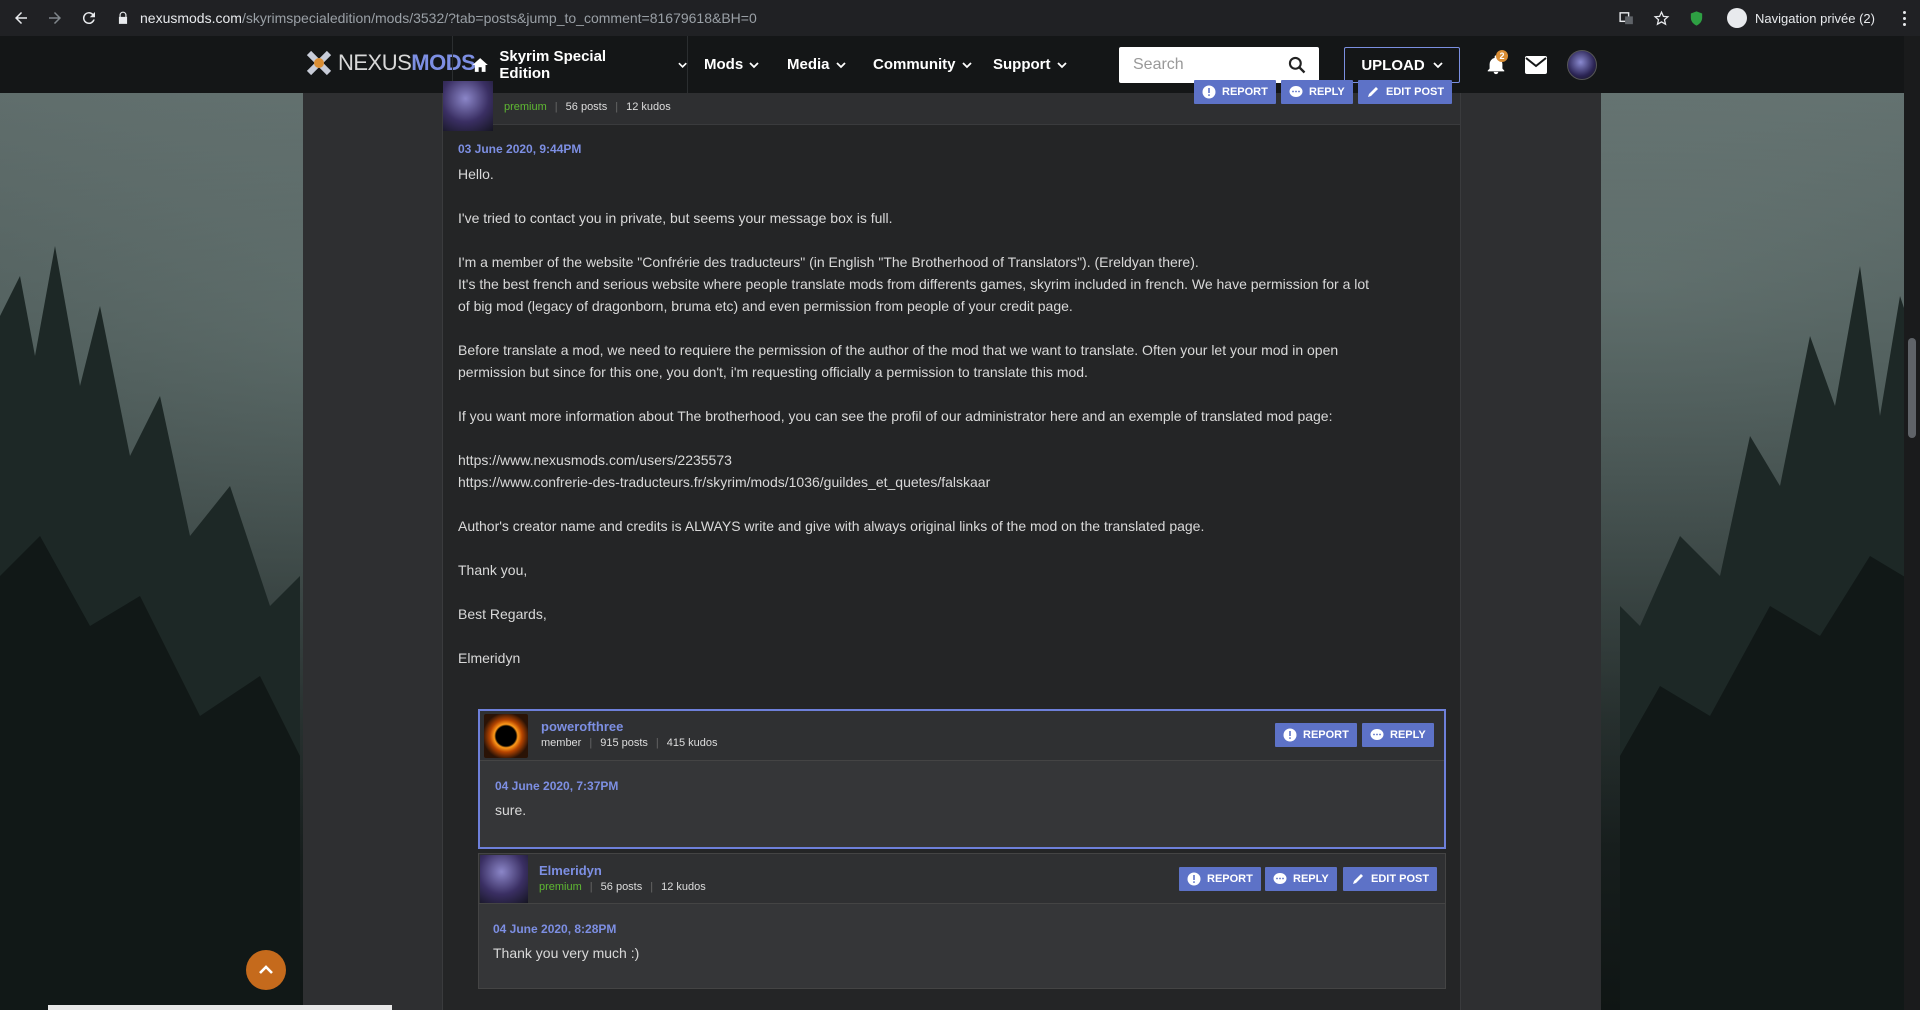 The image size is (1920, 1010). I want to click on translate-icon, so click(1626, 18).